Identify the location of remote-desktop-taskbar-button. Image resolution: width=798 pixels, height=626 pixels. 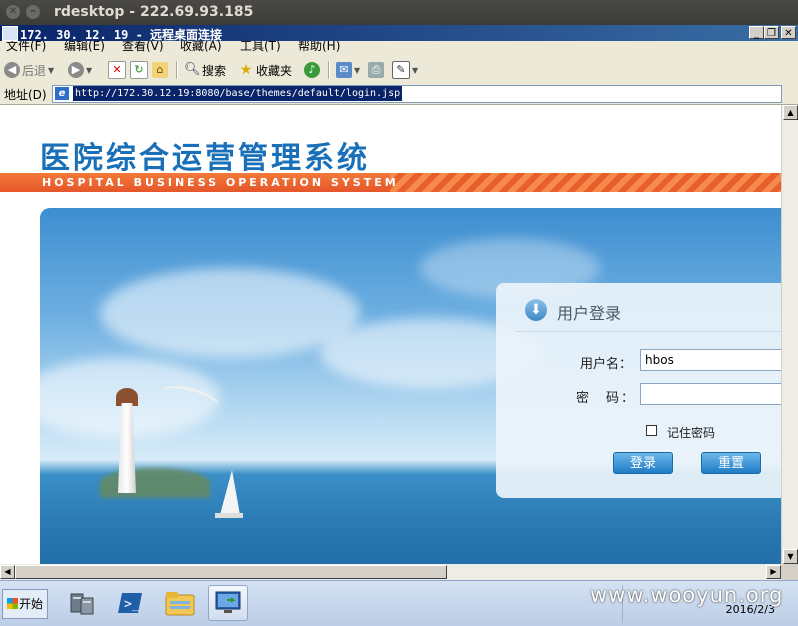
(228, 603).